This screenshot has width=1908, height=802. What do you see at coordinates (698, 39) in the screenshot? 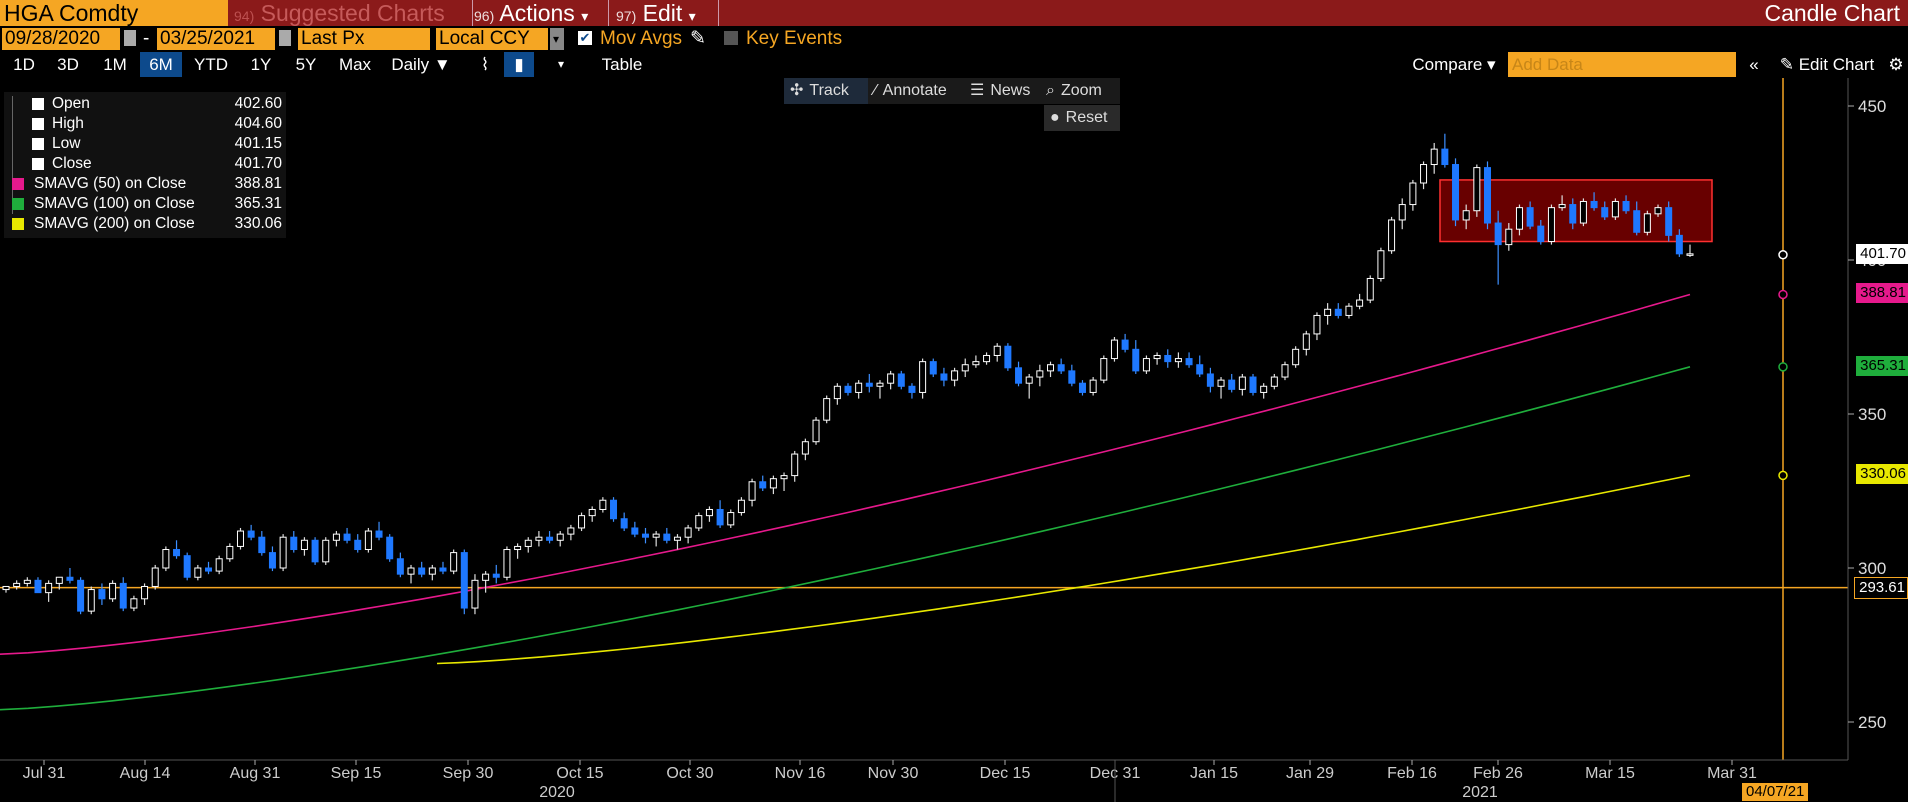
I see `pencil-icon: ✎` at bounding box center [698, 39].